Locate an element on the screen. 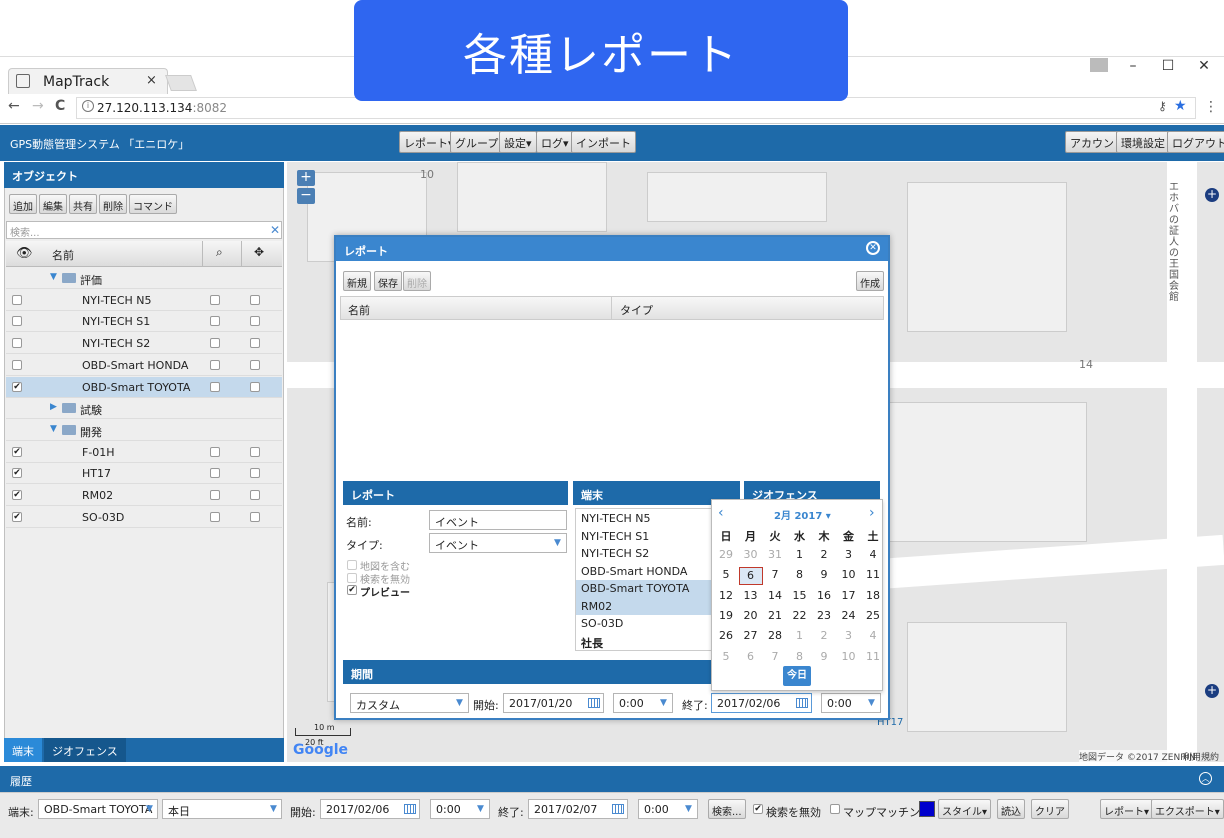 The height and width of the screenshot is (838, 1224). follow-icon: ✥ is located at coordinates (259, 252).